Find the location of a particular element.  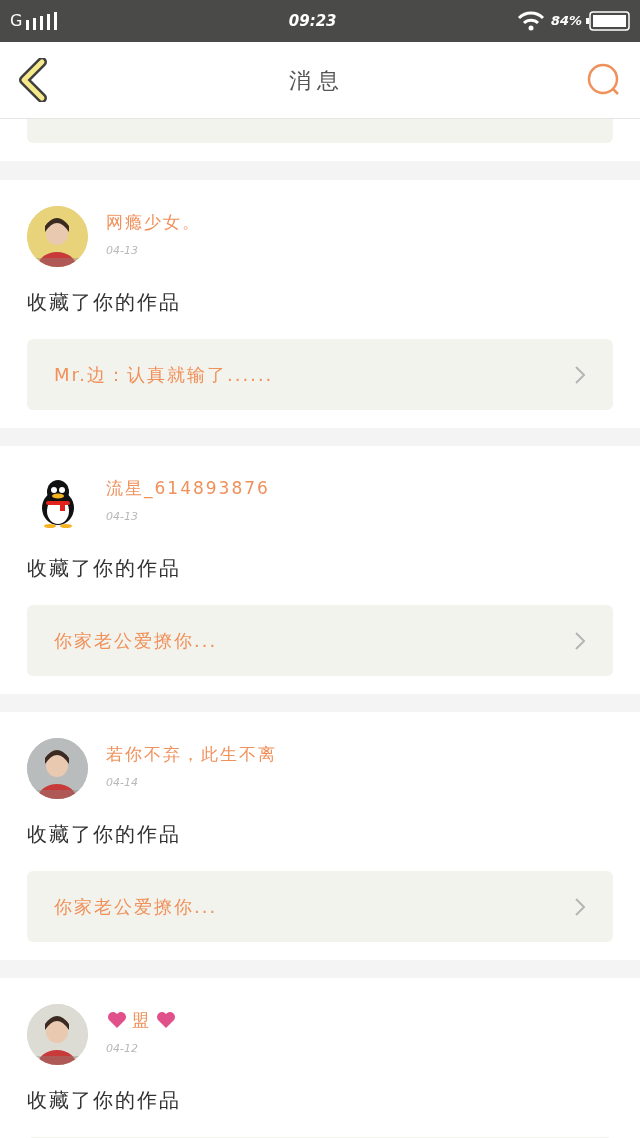

user-name: 网瘾少女。 is located at coordinates (153, 222).